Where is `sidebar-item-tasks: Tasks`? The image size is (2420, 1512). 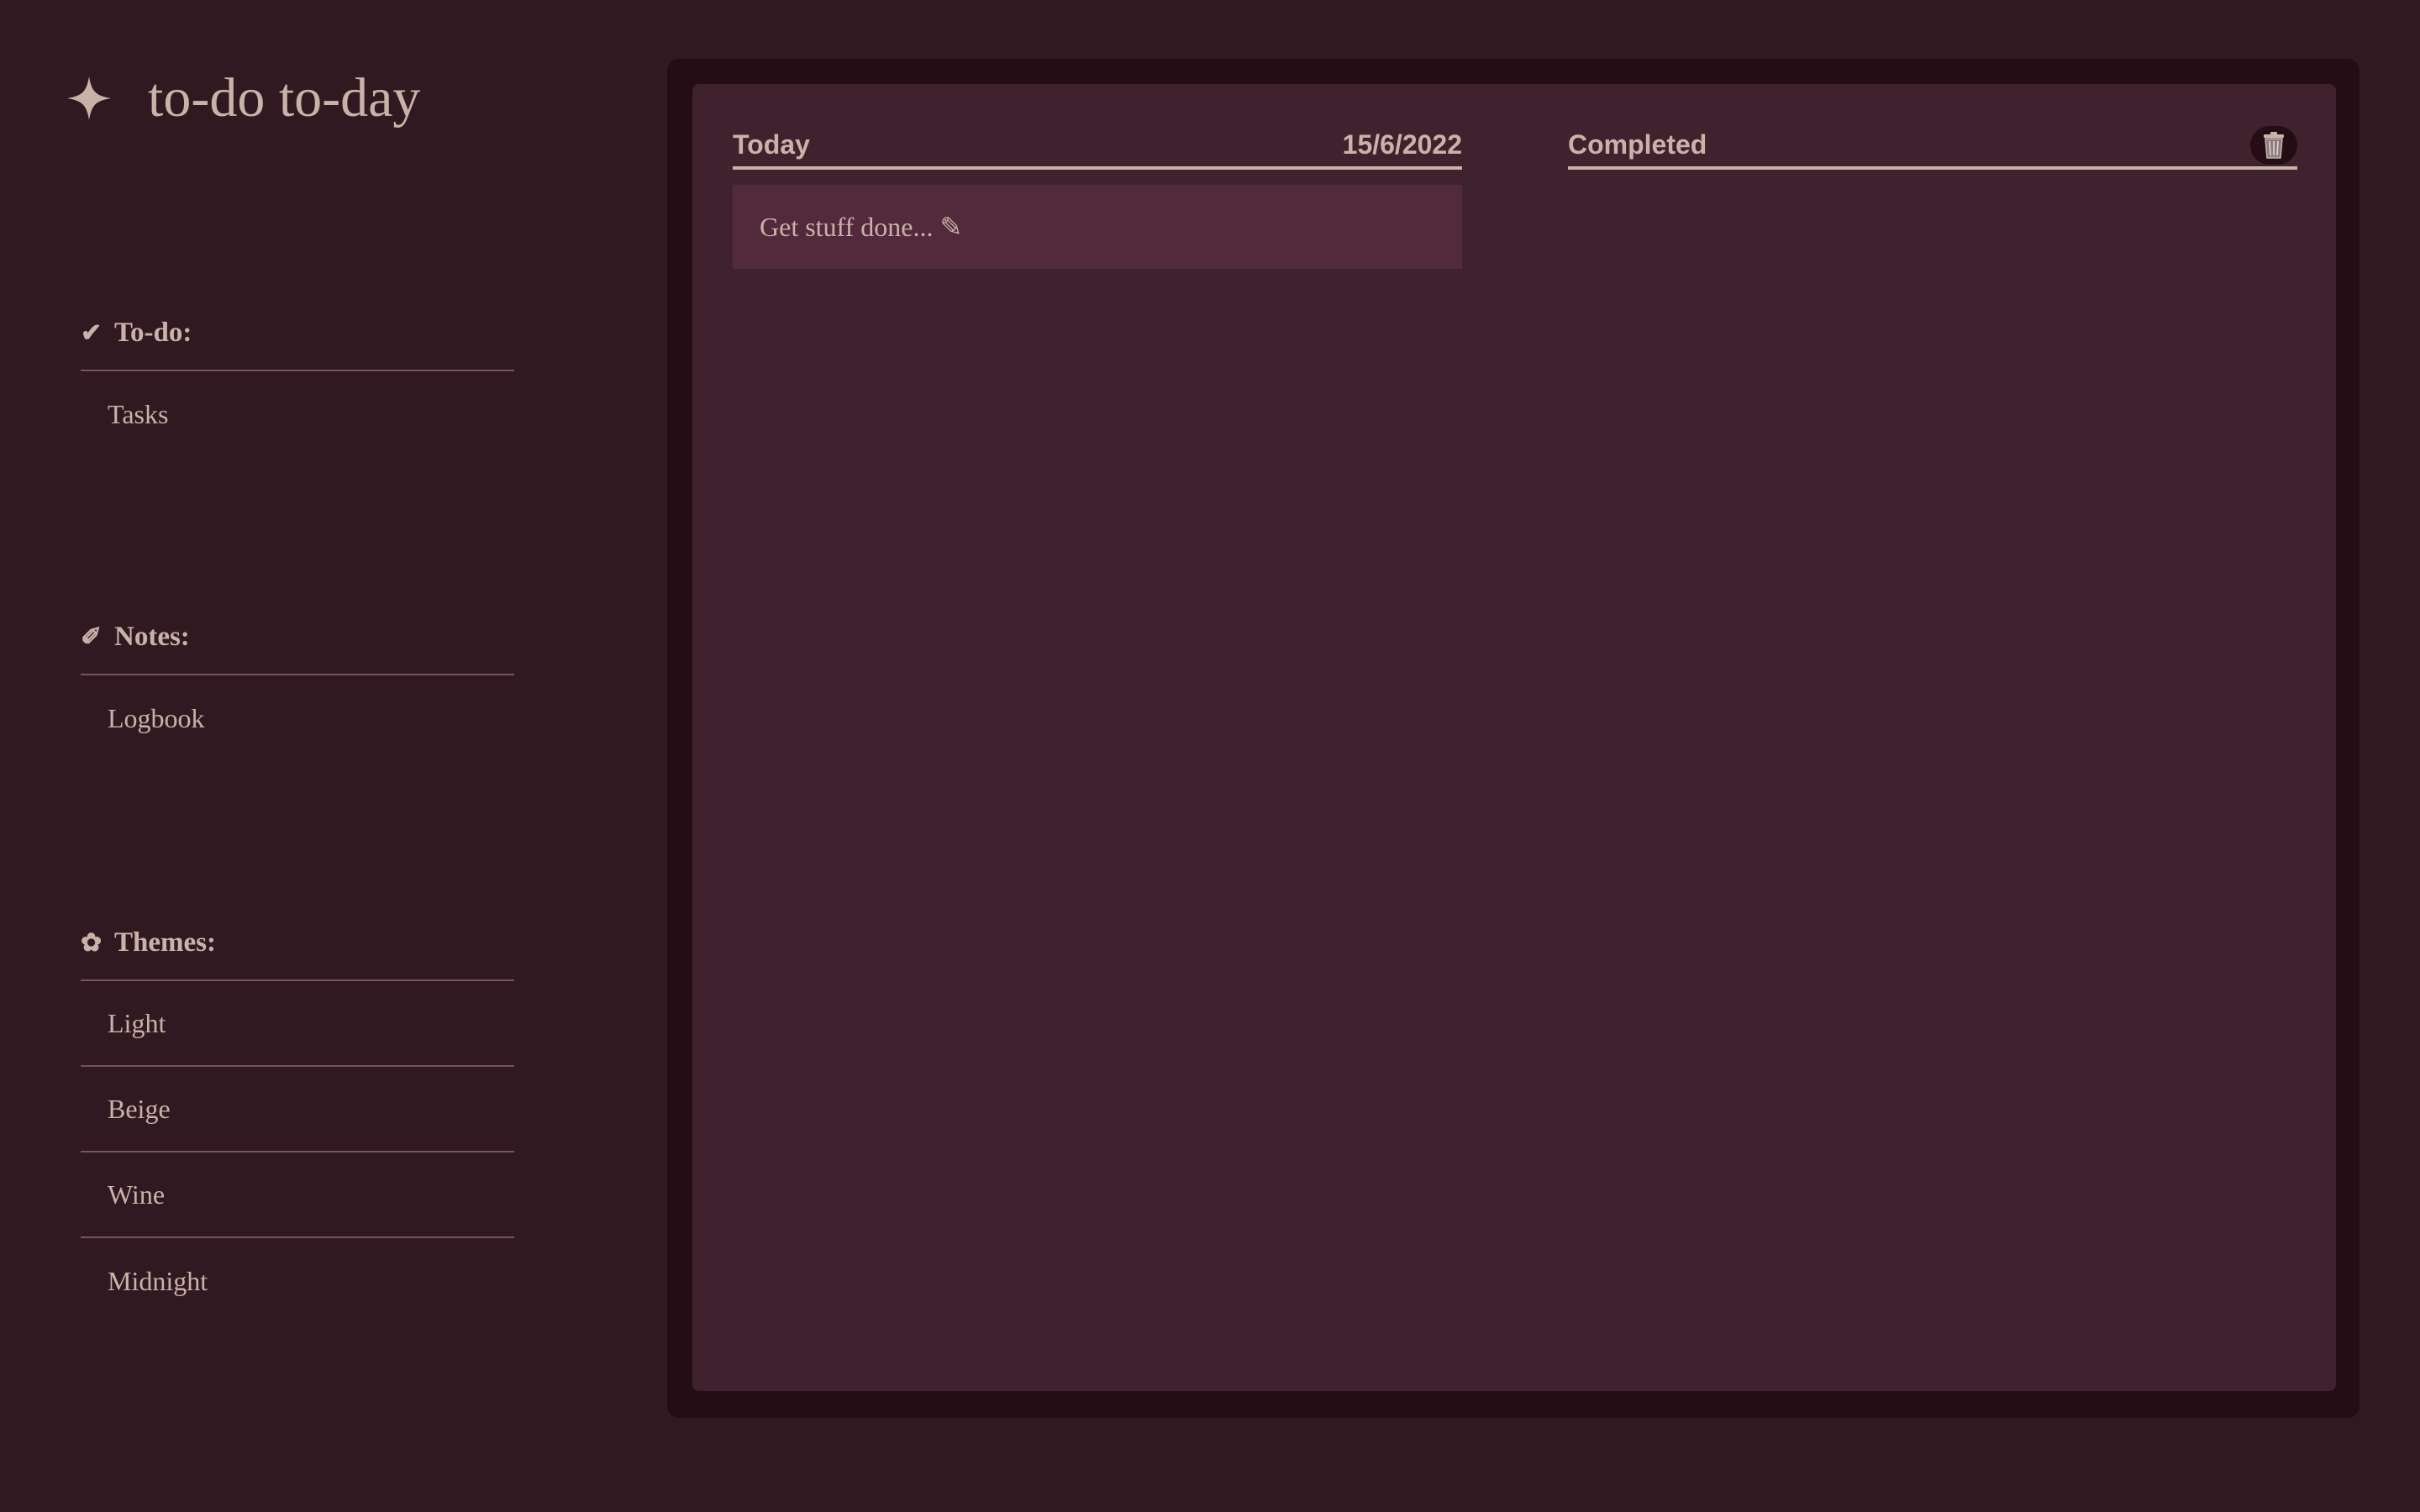 sidebar-item-tasks: Tasks is located at coordinates (298, 414).